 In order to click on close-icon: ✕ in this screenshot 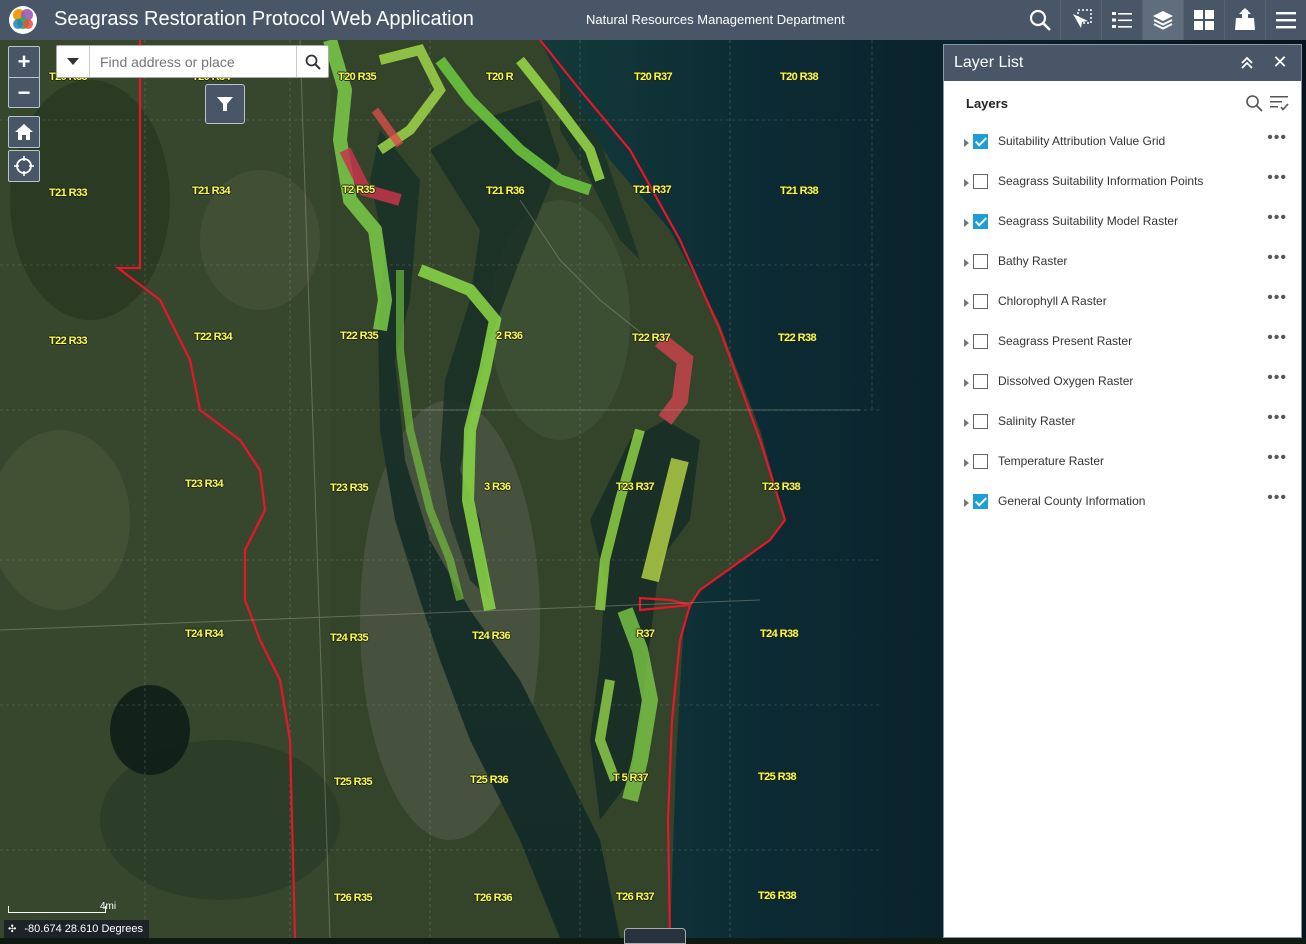, I will do `click(1280, 62)`.